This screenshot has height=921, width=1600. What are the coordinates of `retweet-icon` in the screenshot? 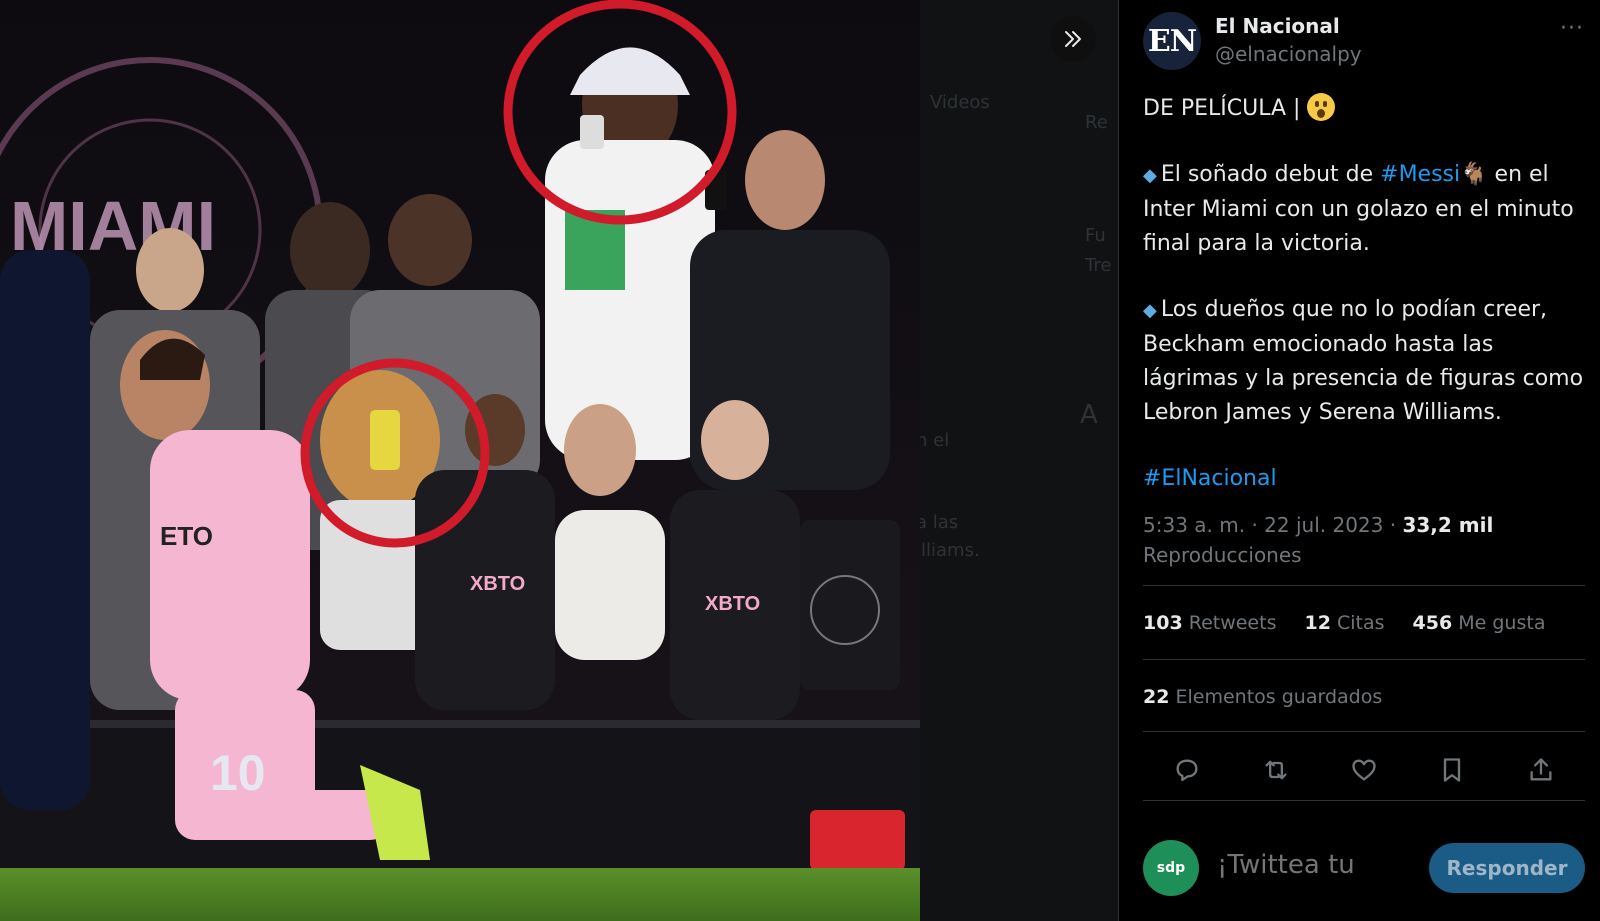 It's located at (1276, 770).